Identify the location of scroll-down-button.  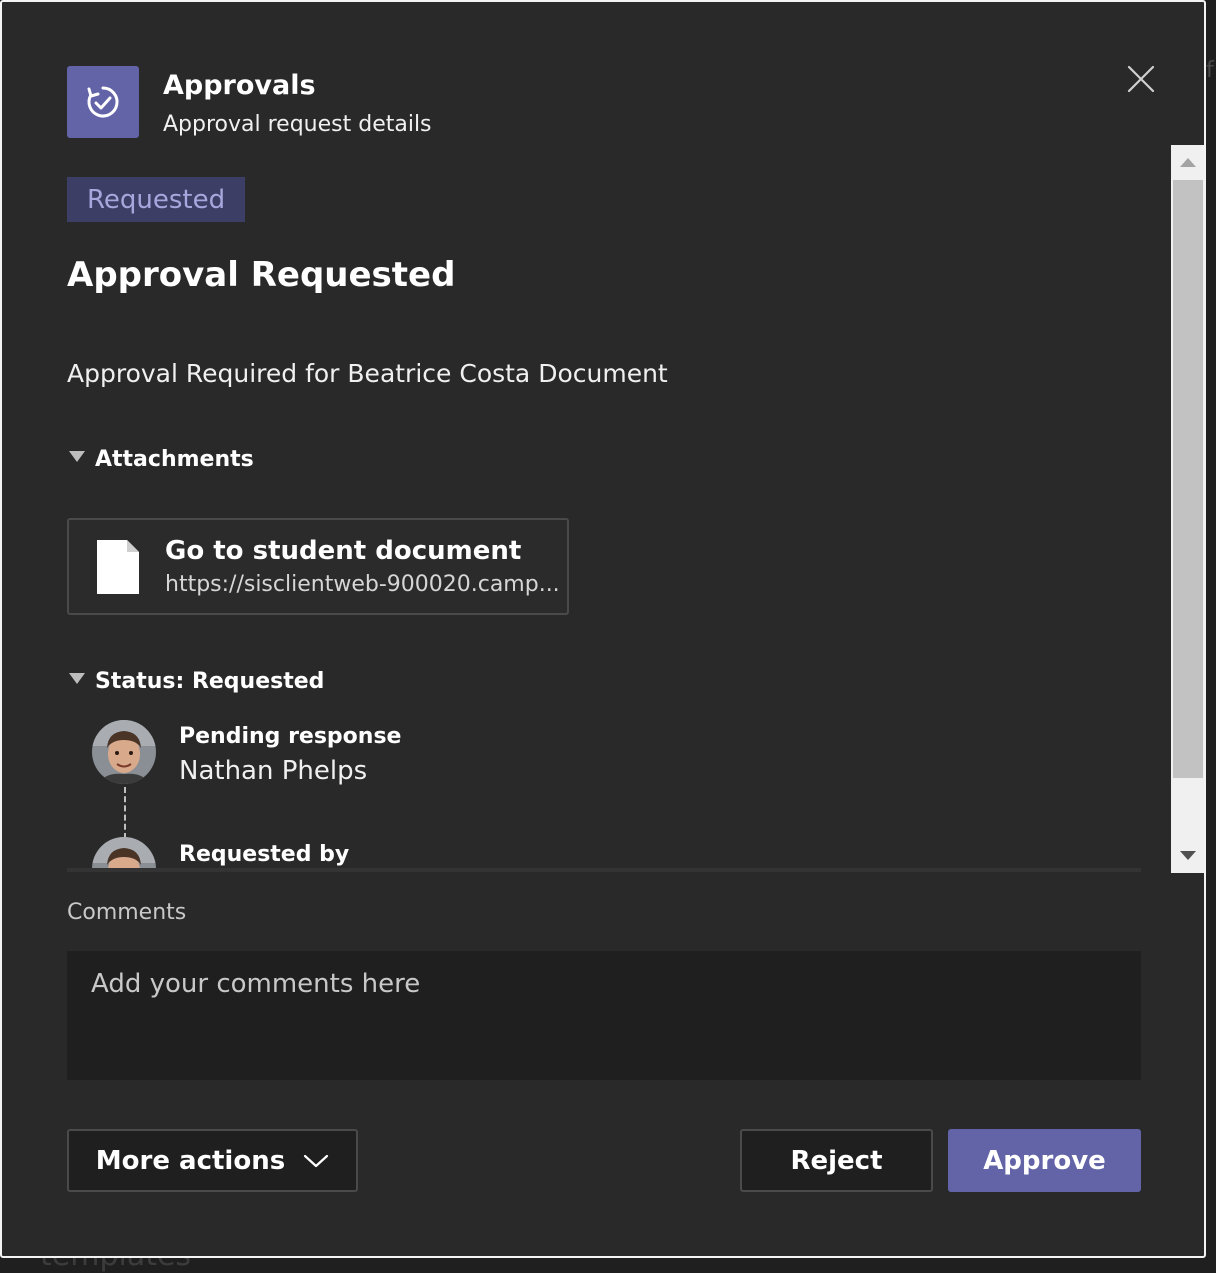
(1187, 856).